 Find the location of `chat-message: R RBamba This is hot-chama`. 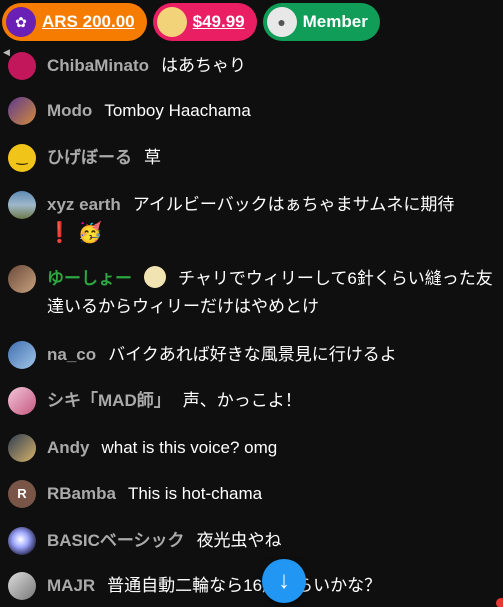

chat-message: R RBamba This is hot-chama is located at coordinates (250, 494).